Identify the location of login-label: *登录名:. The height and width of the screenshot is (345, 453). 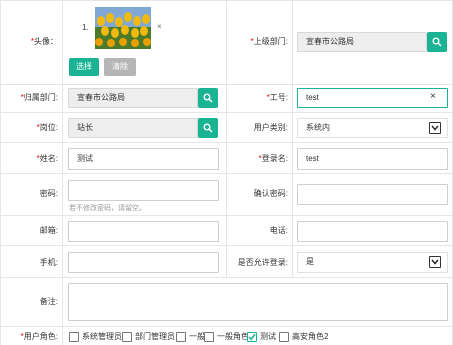
(273, 158).